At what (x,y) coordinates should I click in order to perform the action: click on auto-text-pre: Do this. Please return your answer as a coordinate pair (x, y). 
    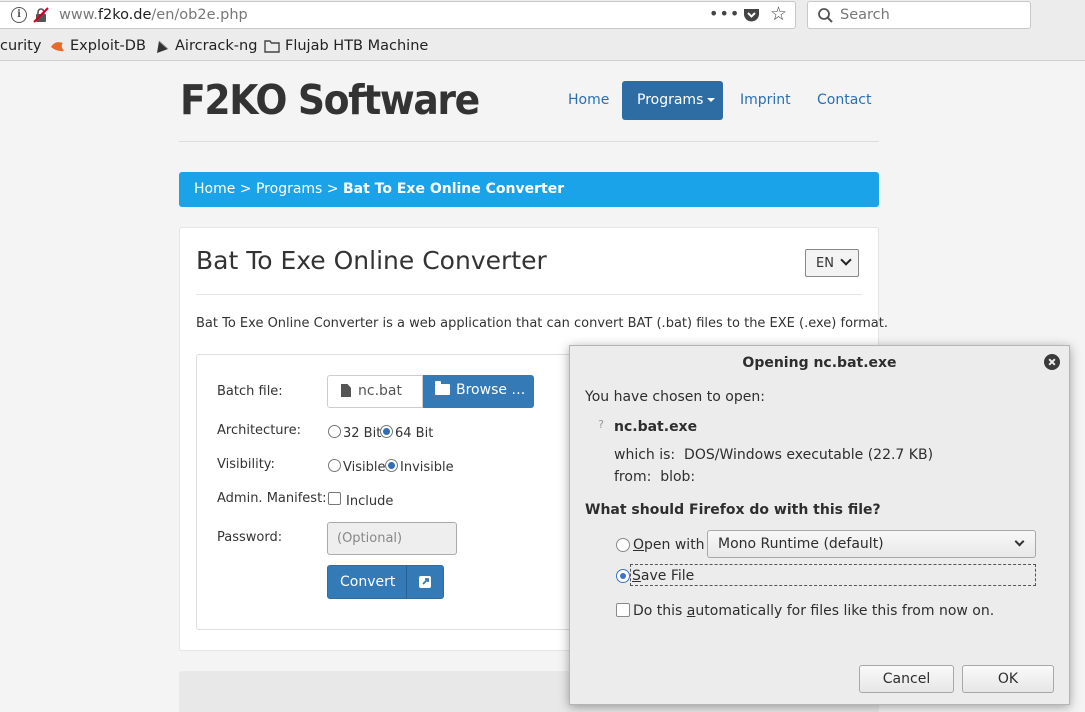
    Looking at the image, I should click on (660, 611).